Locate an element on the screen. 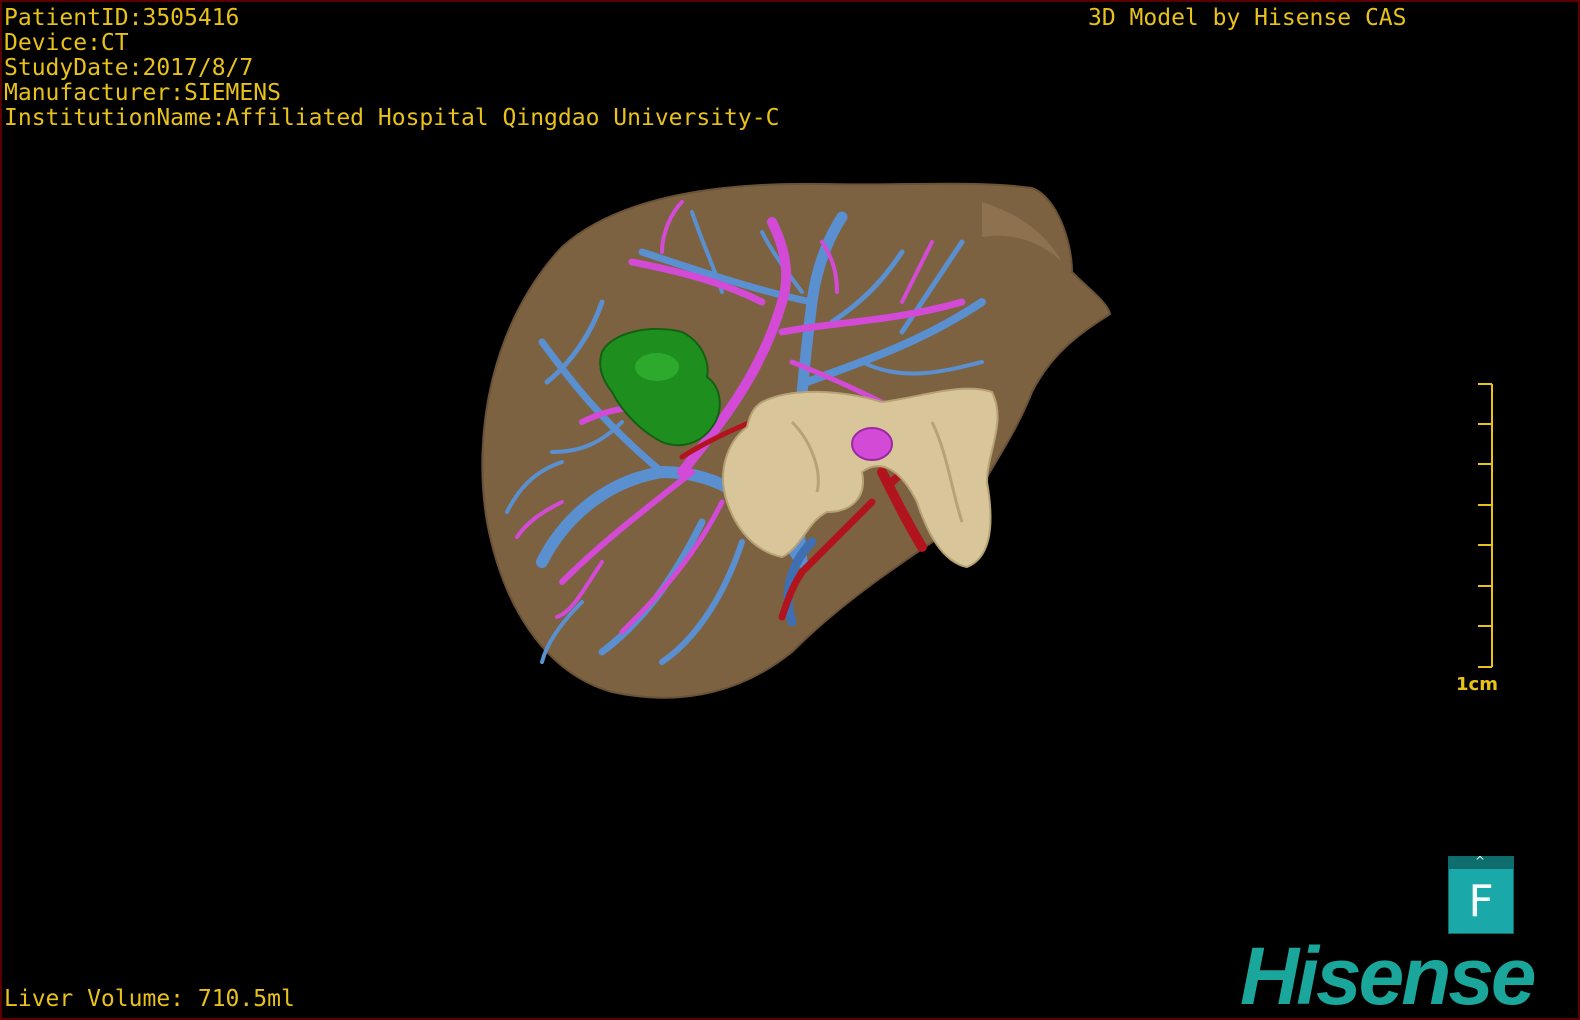  orientation-cube-face: F is located at coordinates (1481, 902).